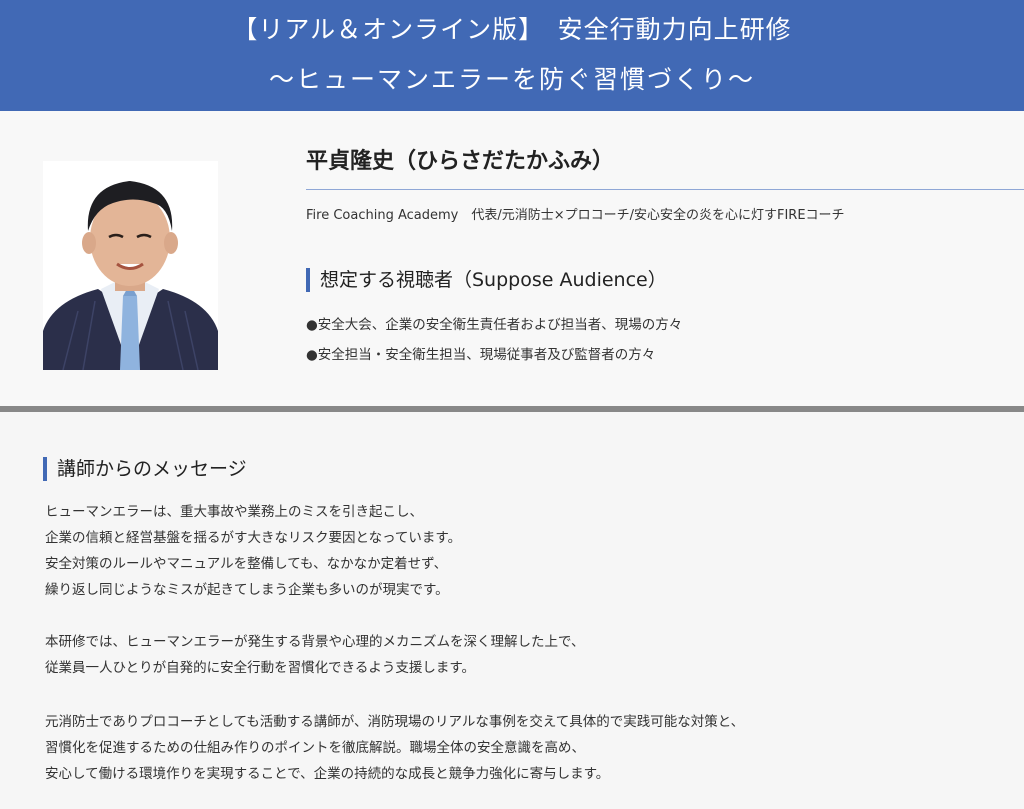  What do you see at coordinates (486, 280) in the screenshot?
I see `audience-heading: 想定する視聴者（Suppose Audience）` at bounding box center [486, 280].